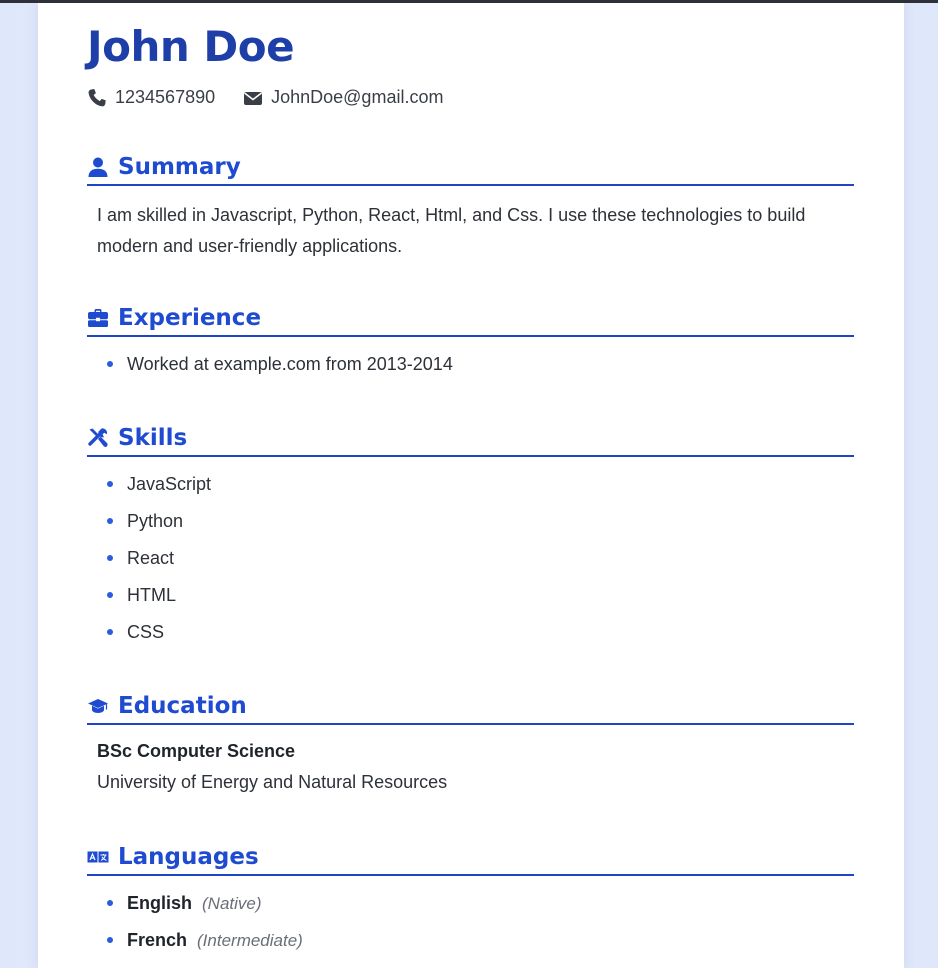  What do you see at coordinates (470, 943) in the screenshot?
I see `list-item: French (Intermediate)` at bounding box center [470, 943].